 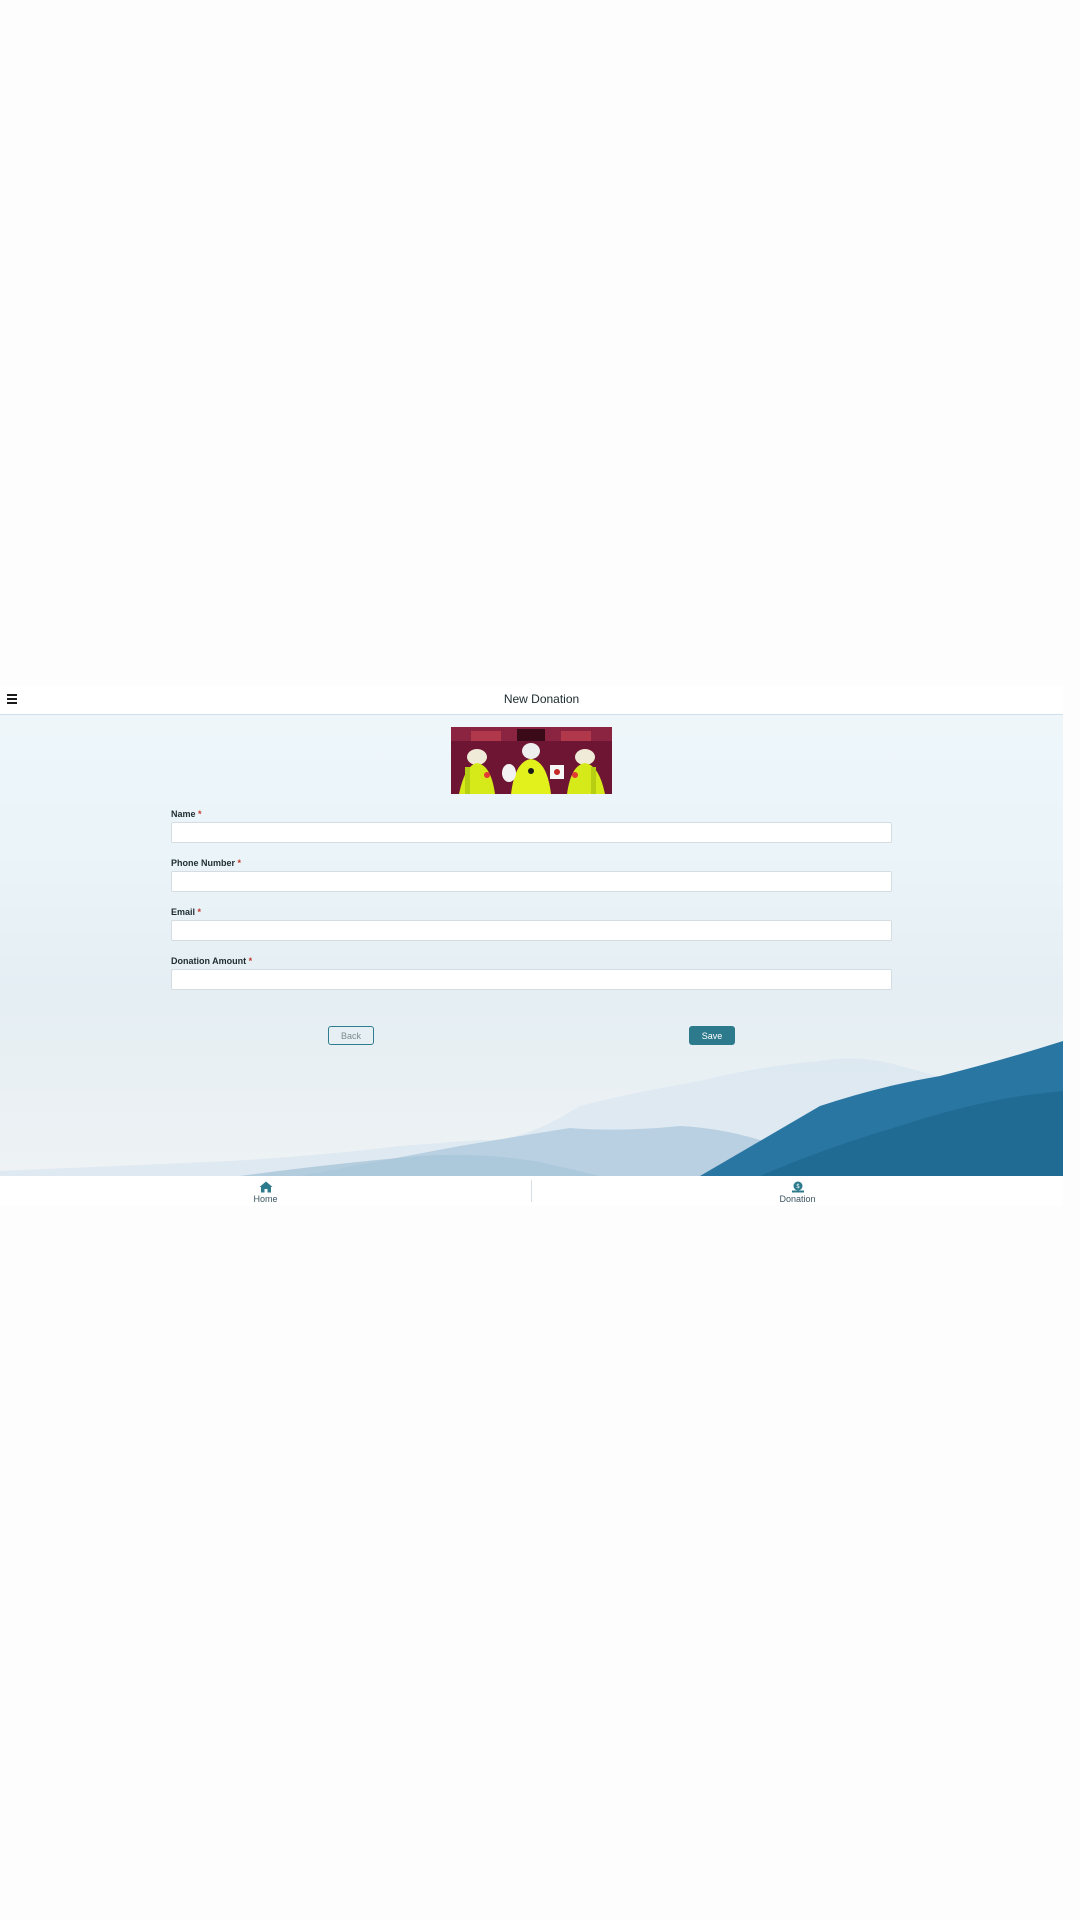 I want to click on donation-icon: $, so click(x=797, y=1187).